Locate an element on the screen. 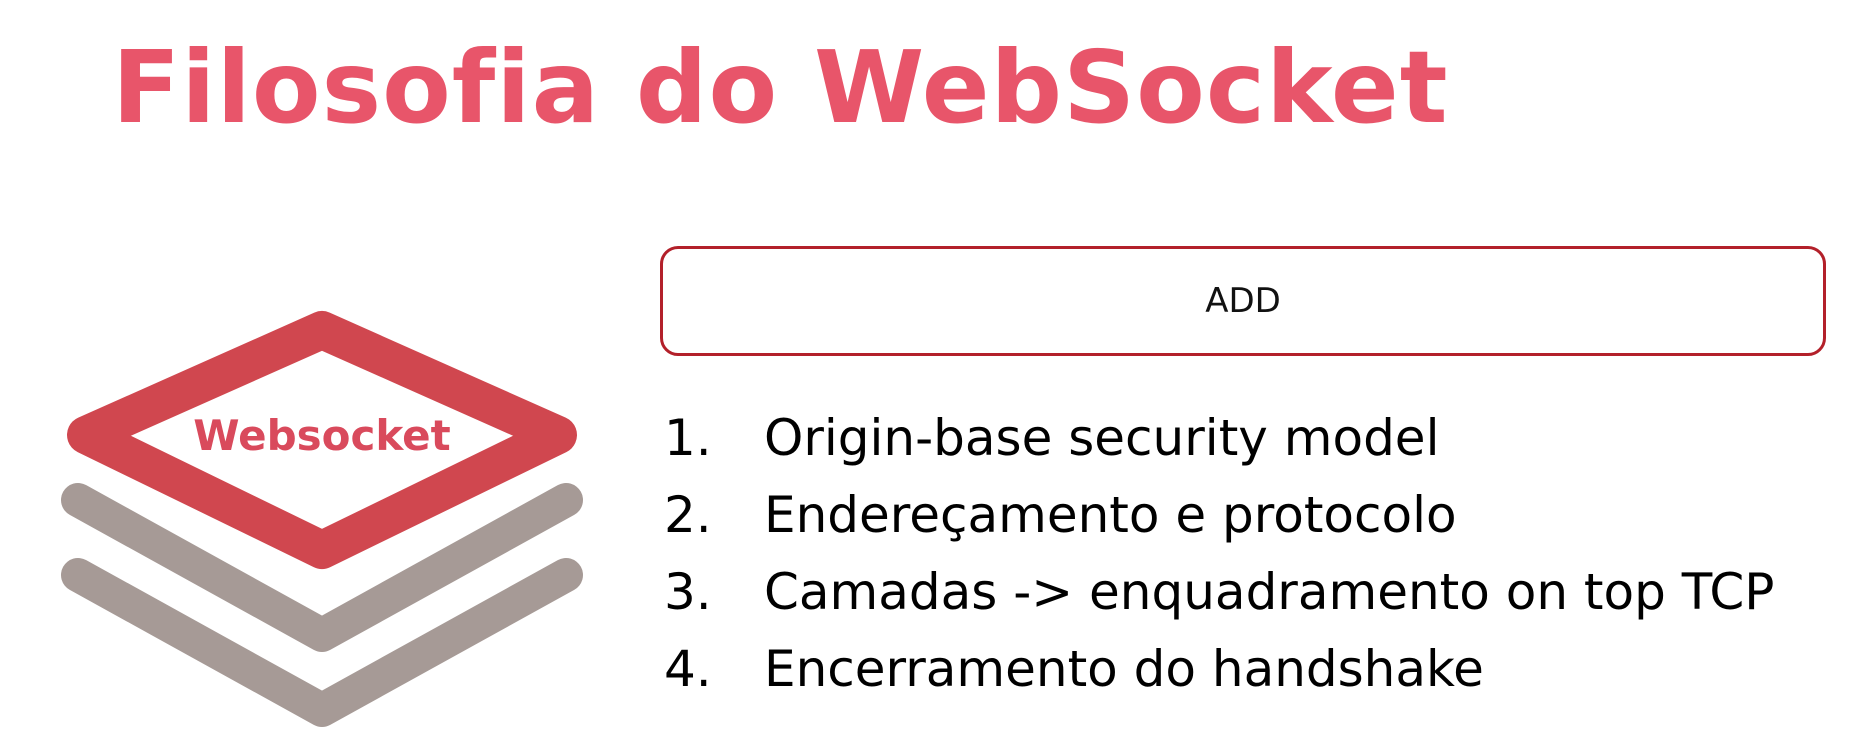  list-item-text: Endereçamento e protocolo is located at coordinates (1110, 515).